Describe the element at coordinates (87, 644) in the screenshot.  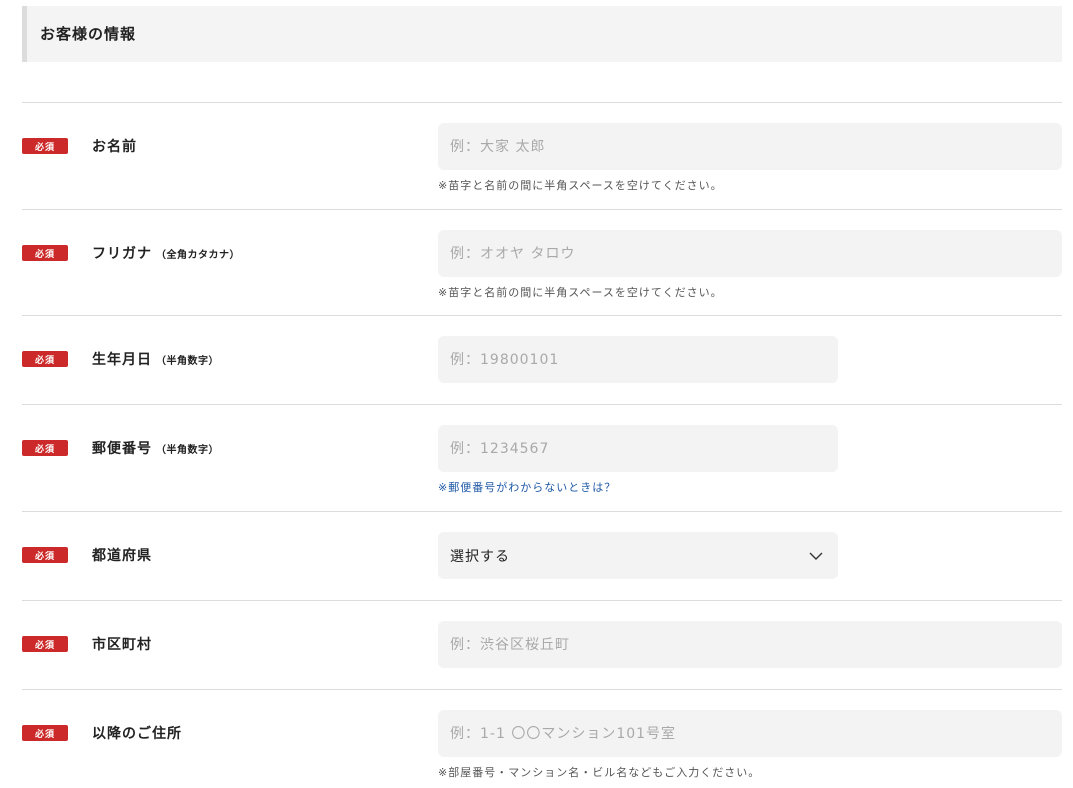
I see `city-label-group: 必須 市区町村` at that location.